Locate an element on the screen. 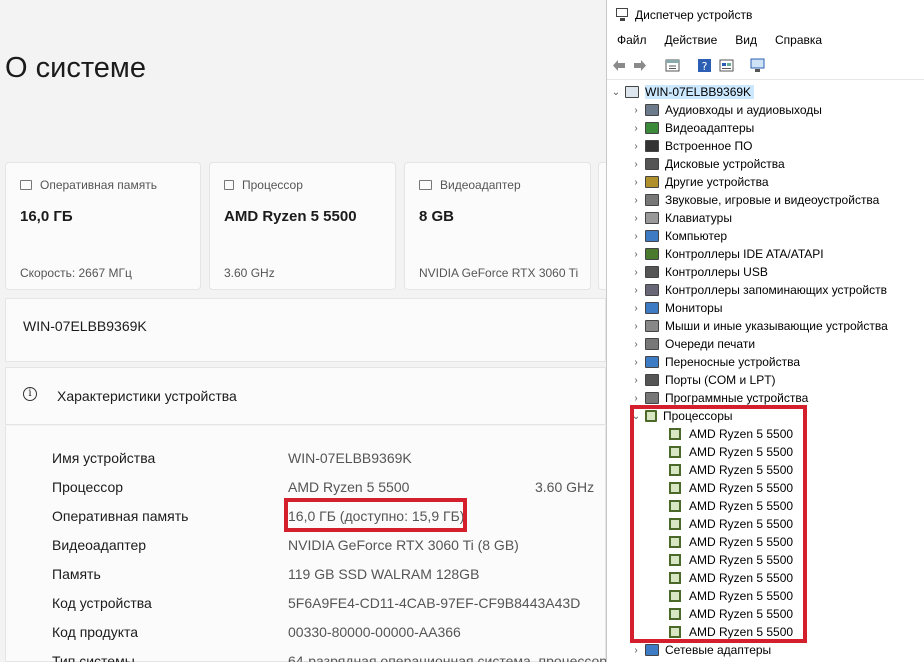  tree-category-label: Звуковые, игровые и видеоустройства is located at coordinates (772, 200).